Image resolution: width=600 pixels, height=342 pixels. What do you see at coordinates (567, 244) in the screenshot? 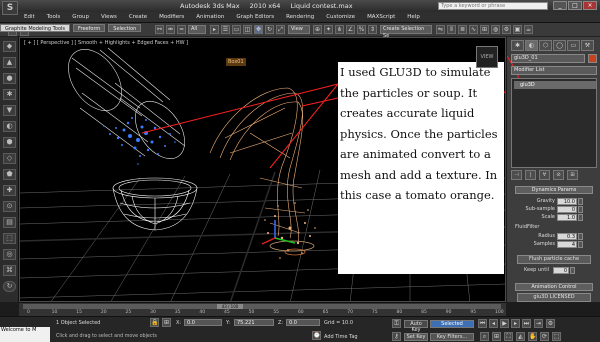
I see `samples-field: 4` at bounding box center [567, 244].